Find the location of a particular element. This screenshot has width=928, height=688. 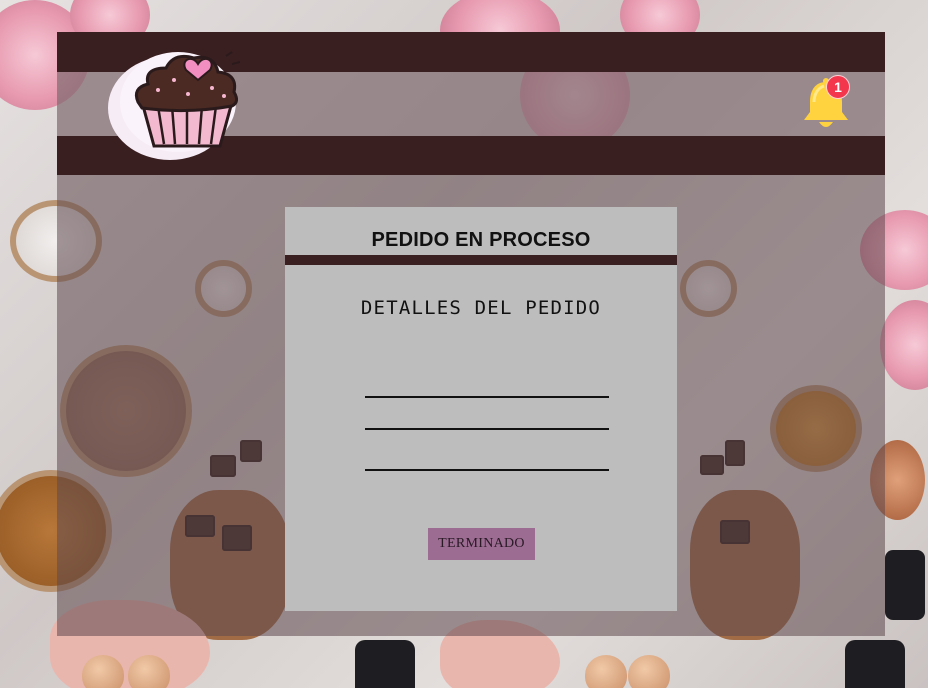

order-details-heading: DETALLES DEL PEDIDO is located at coordinates (481, 308).